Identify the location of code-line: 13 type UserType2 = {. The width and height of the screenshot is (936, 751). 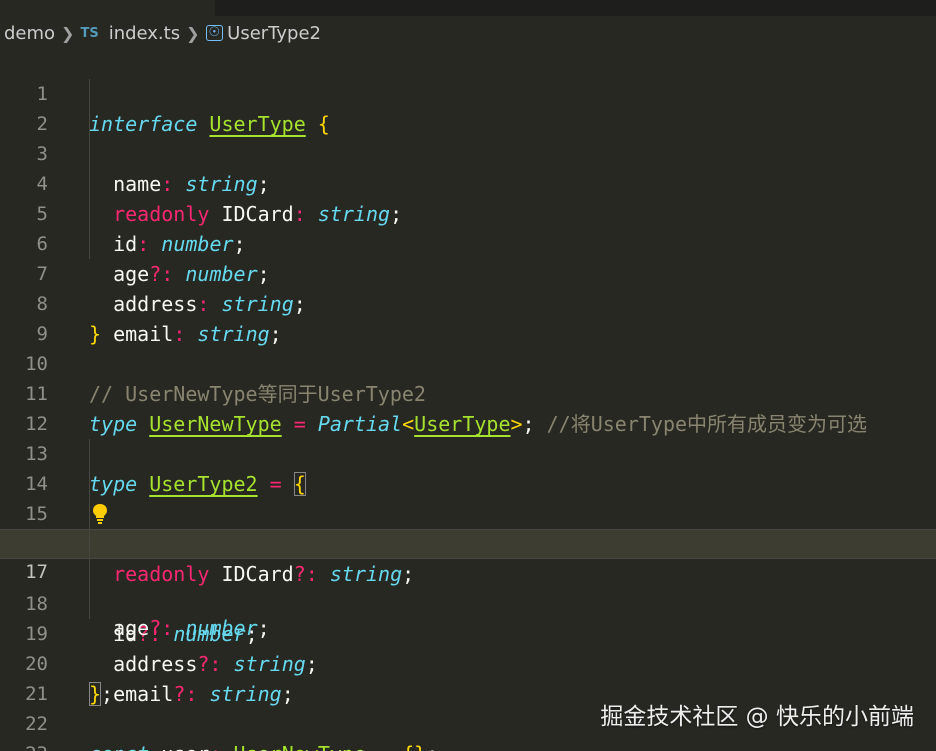
(468, 452).